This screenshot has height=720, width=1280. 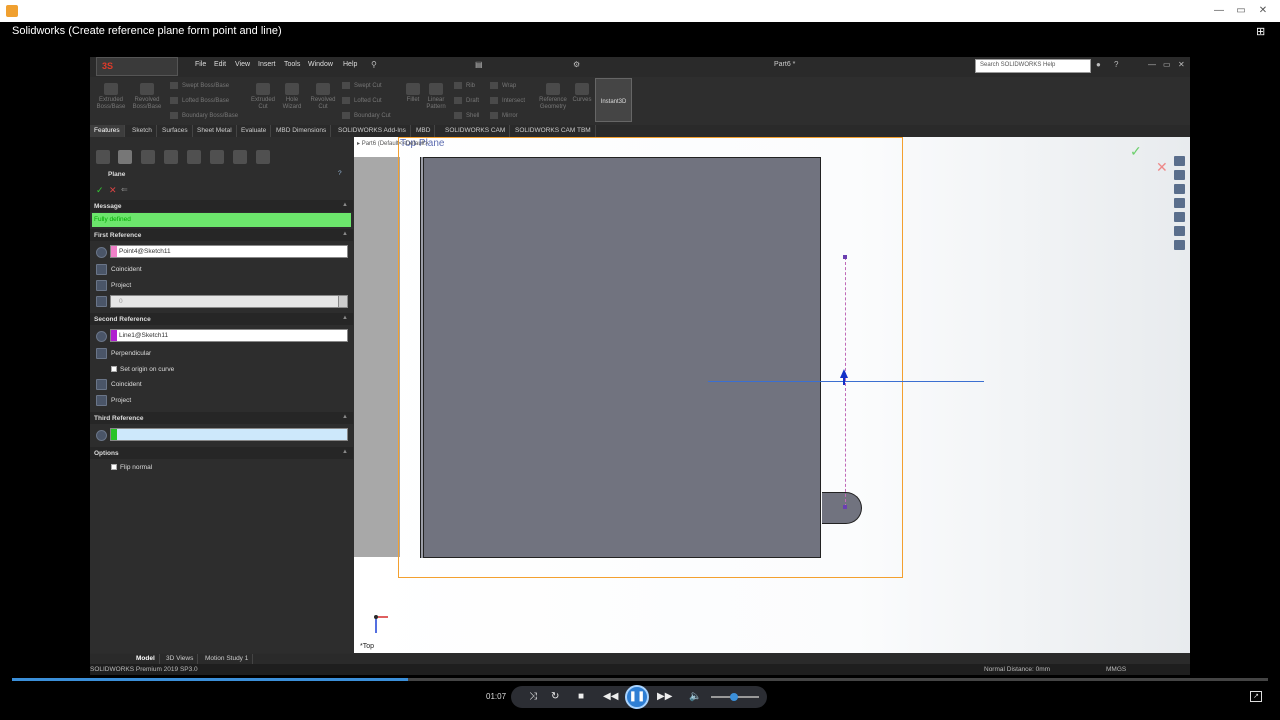 I want to click on pushpin-icon: ⇐, so click(x=124, y=189).